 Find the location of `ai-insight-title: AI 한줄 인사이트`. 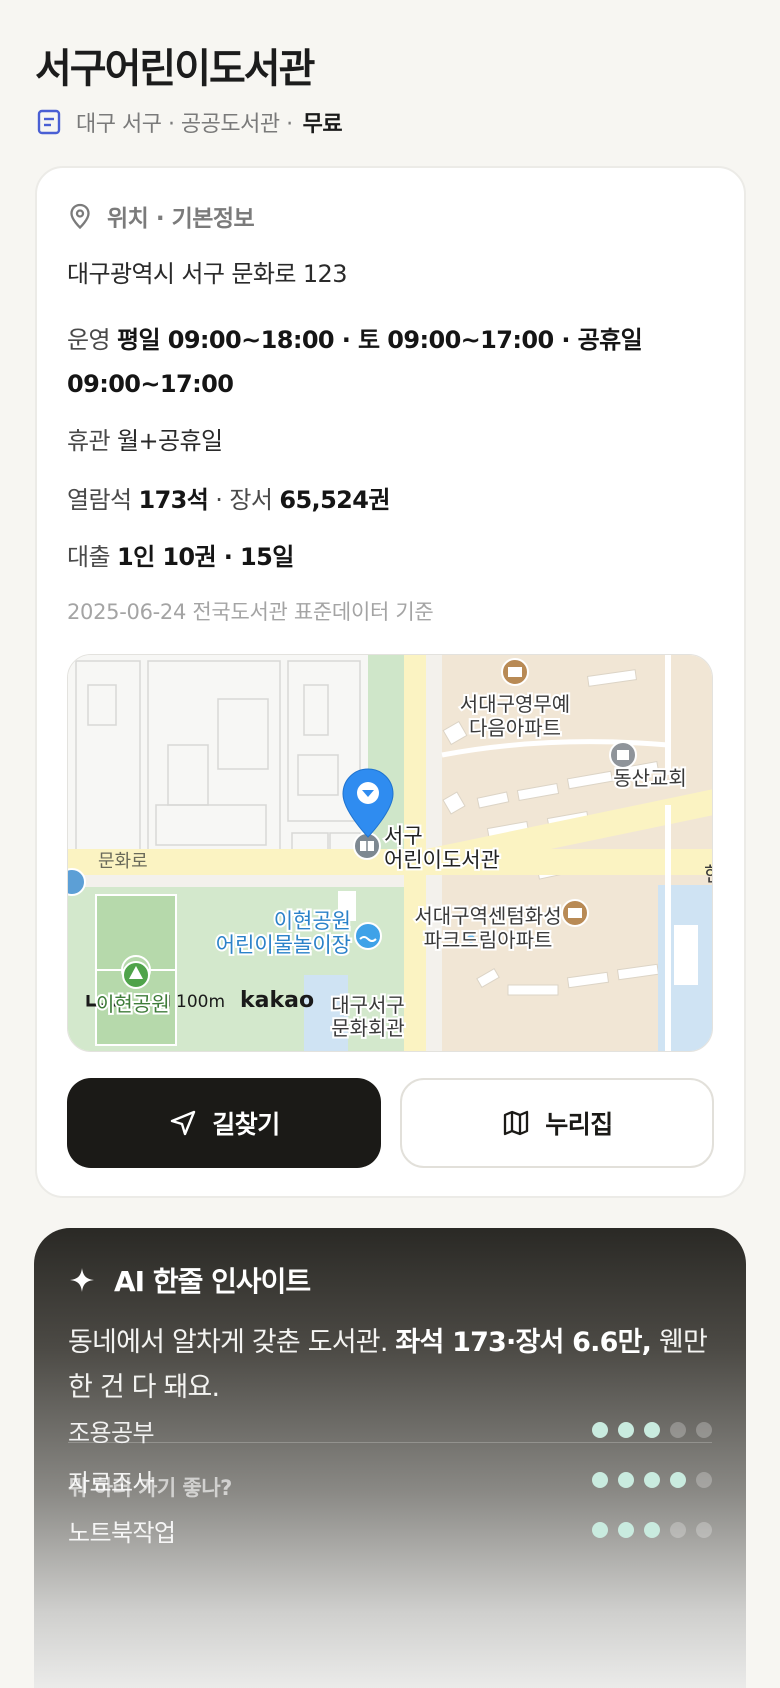

ai-insight-title: AI 한줄 인사이트 is located at coordinates (212, 1281).